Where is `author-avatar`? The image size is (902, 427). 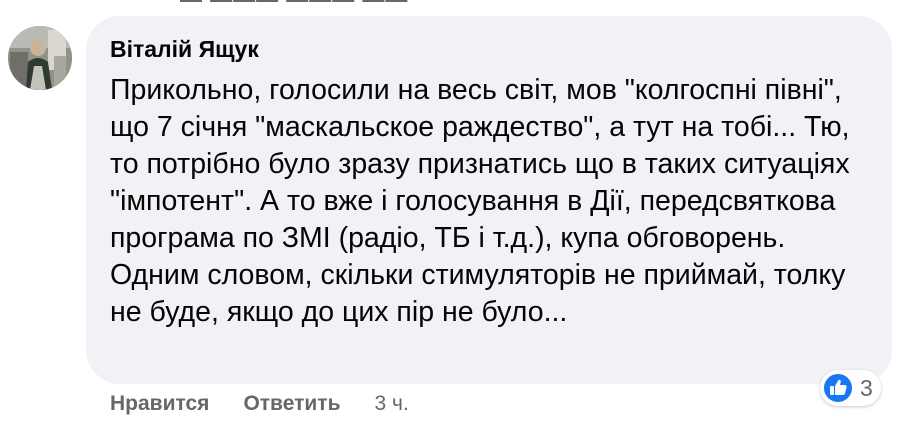
author-avatar is located at coordinates (40, 58).